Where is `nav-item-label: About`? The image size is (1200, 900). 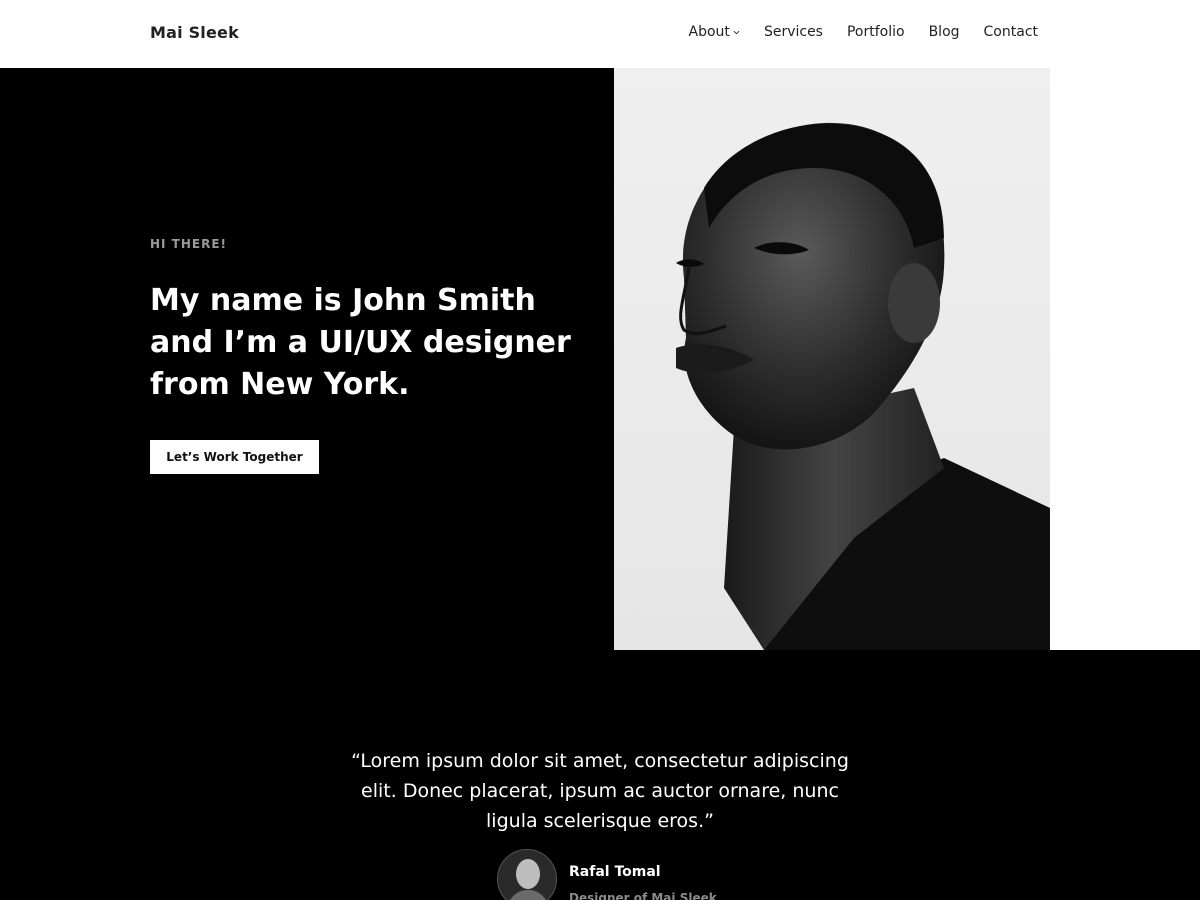
nav-item-label: About is located at coordinates (709, 32).